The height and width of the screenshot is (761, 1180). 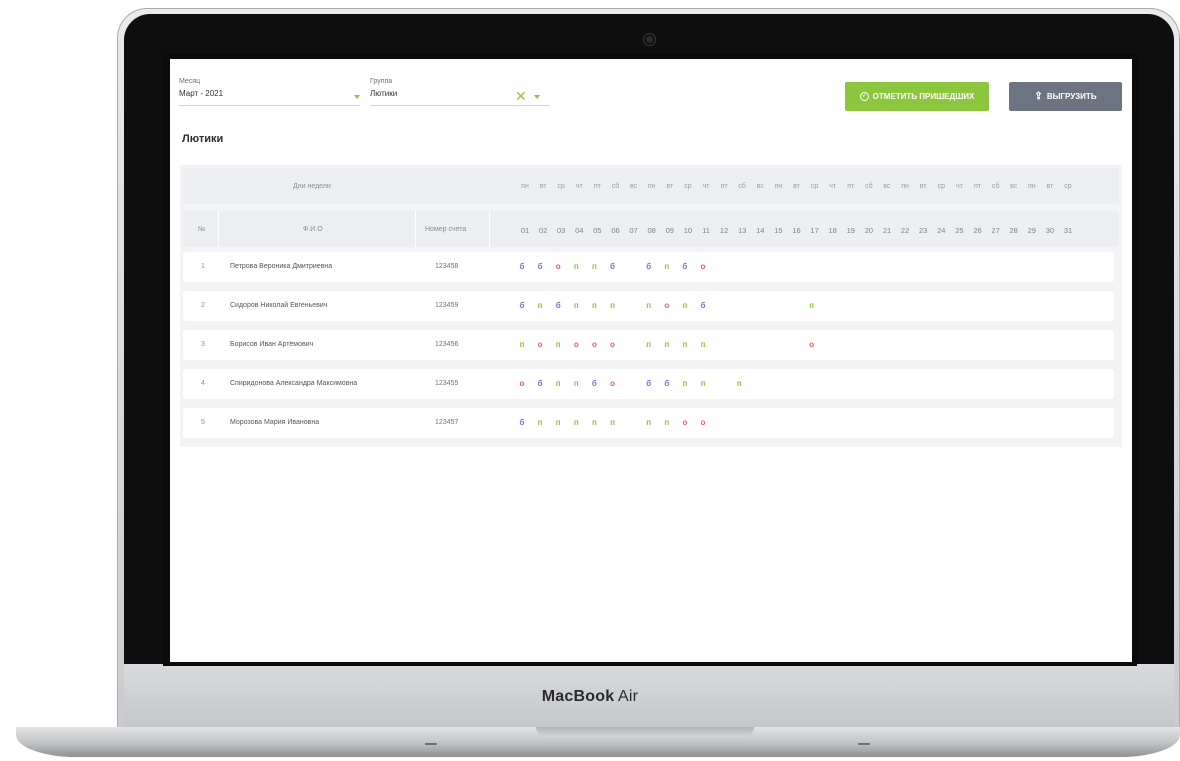 I want to click on day-number: 13, so click(x=742, y=230).